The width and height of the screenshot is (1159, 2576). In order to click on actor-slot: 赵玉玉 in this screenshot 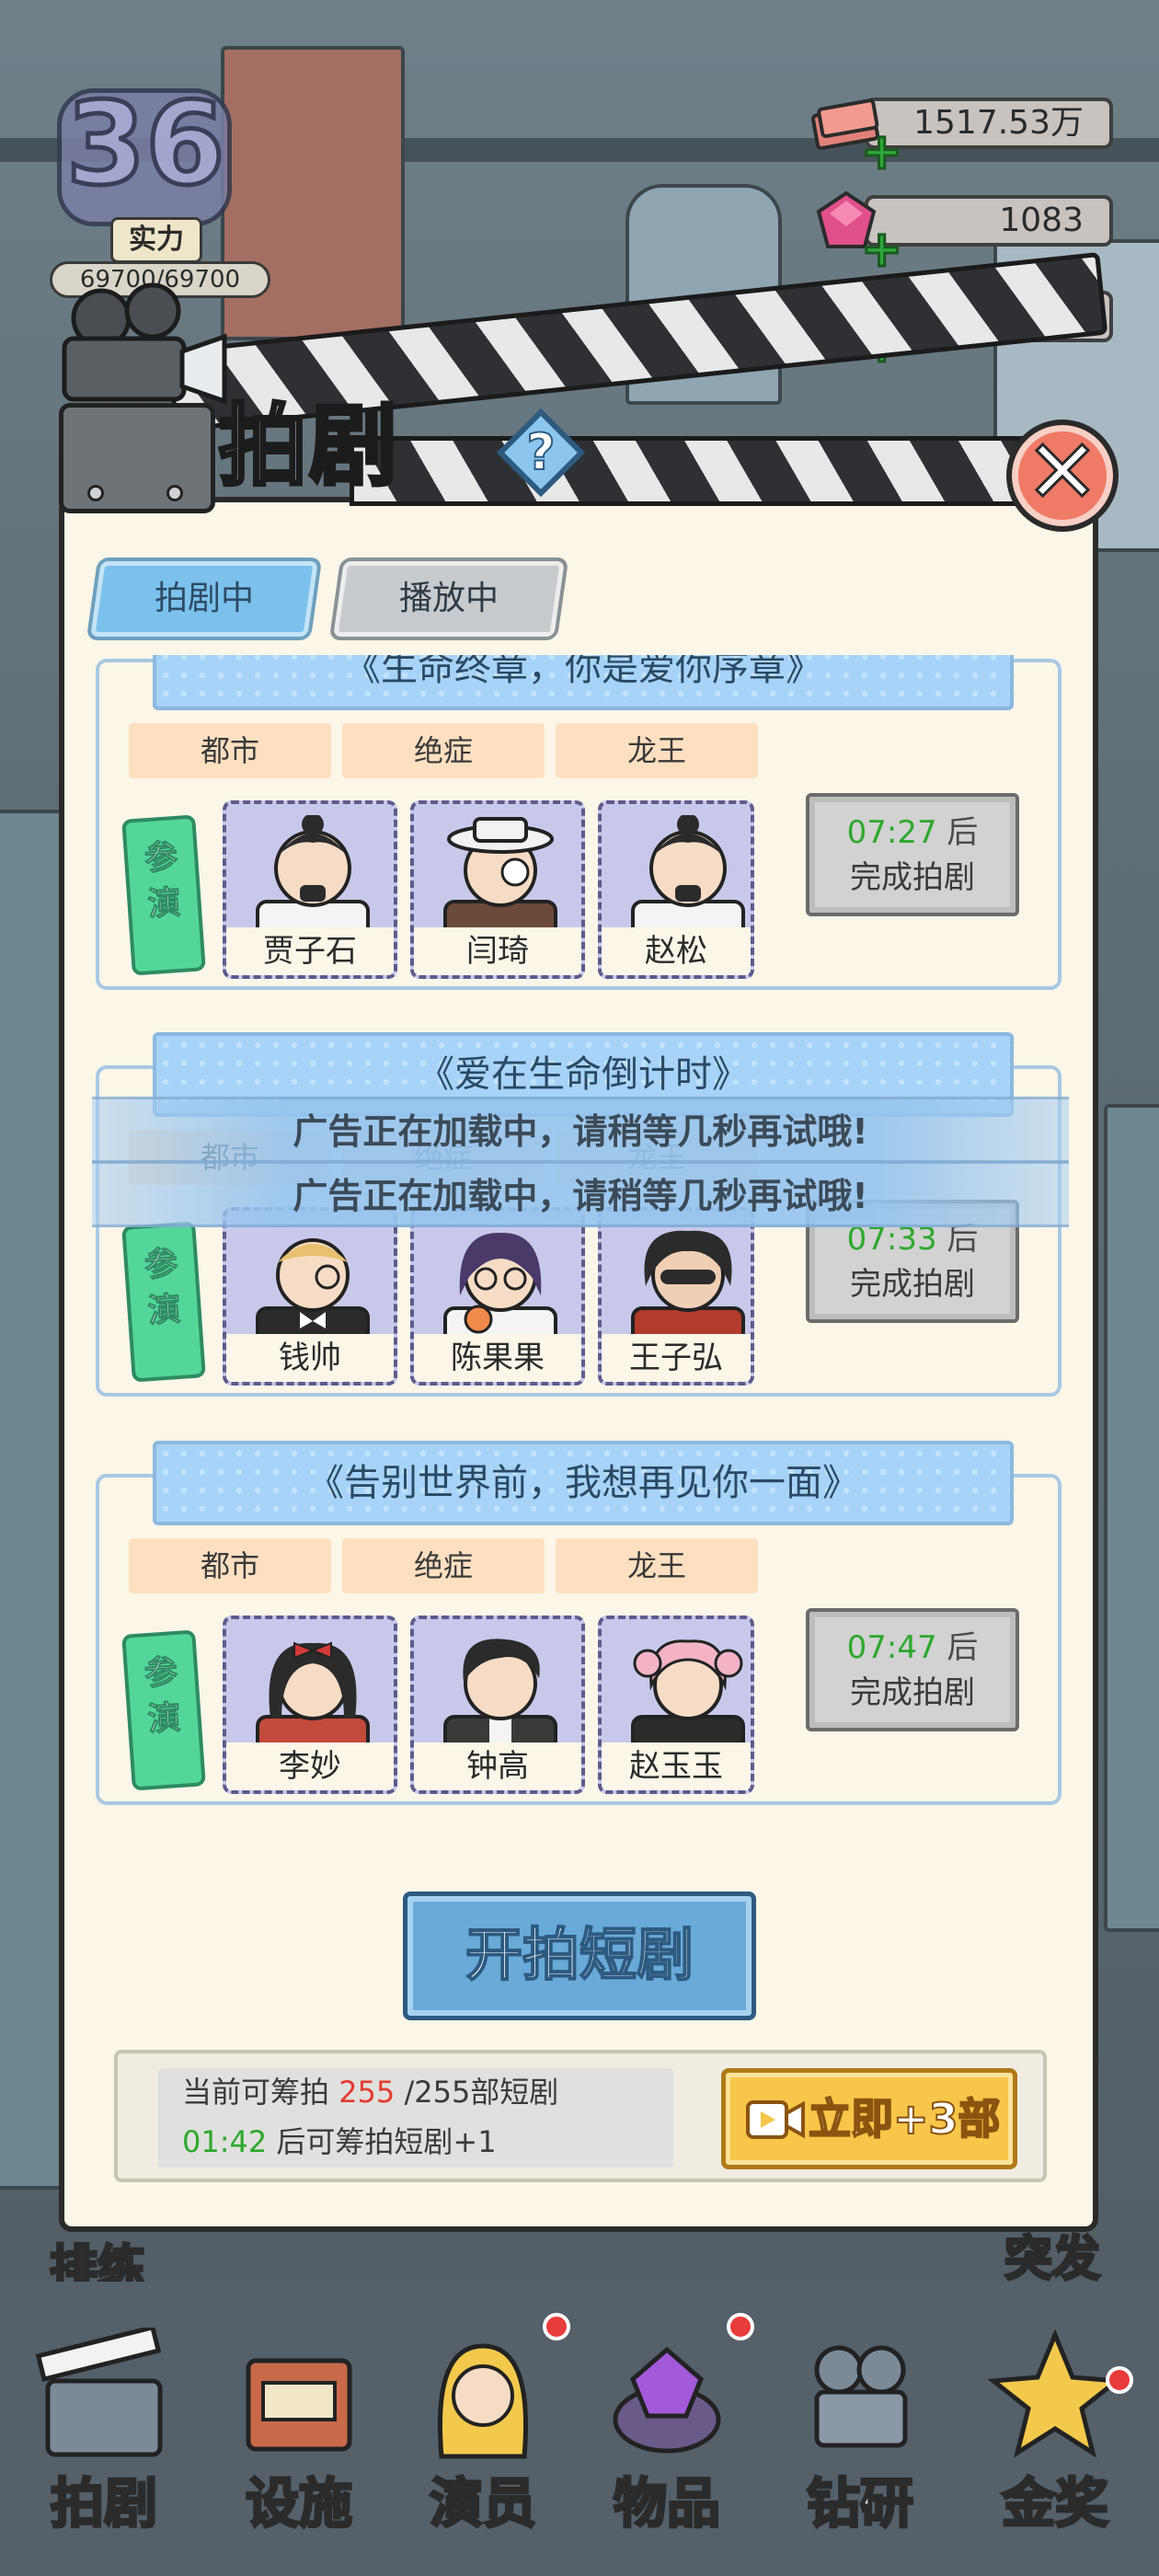, I will do `click(676, 1705)`.